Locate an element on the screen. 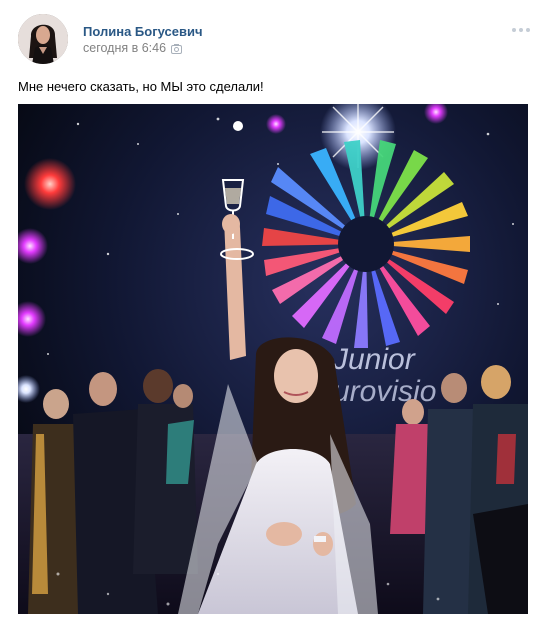 This screenshot has height=633, width=548. author-avatar is located at coordinates (43, 39).